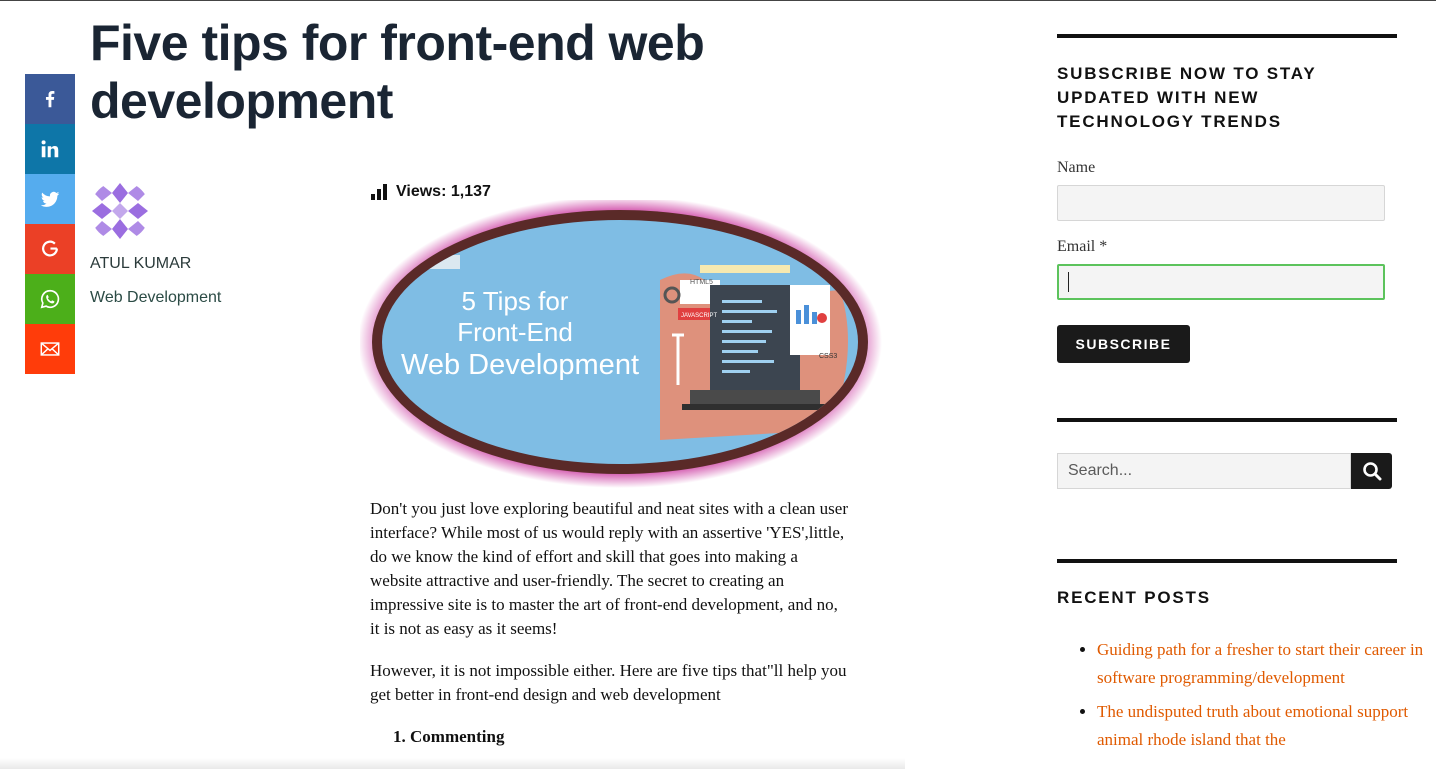  Describe the element at coordinates (1068, 282) in the screenshot. I see `text-cursor` at that location.